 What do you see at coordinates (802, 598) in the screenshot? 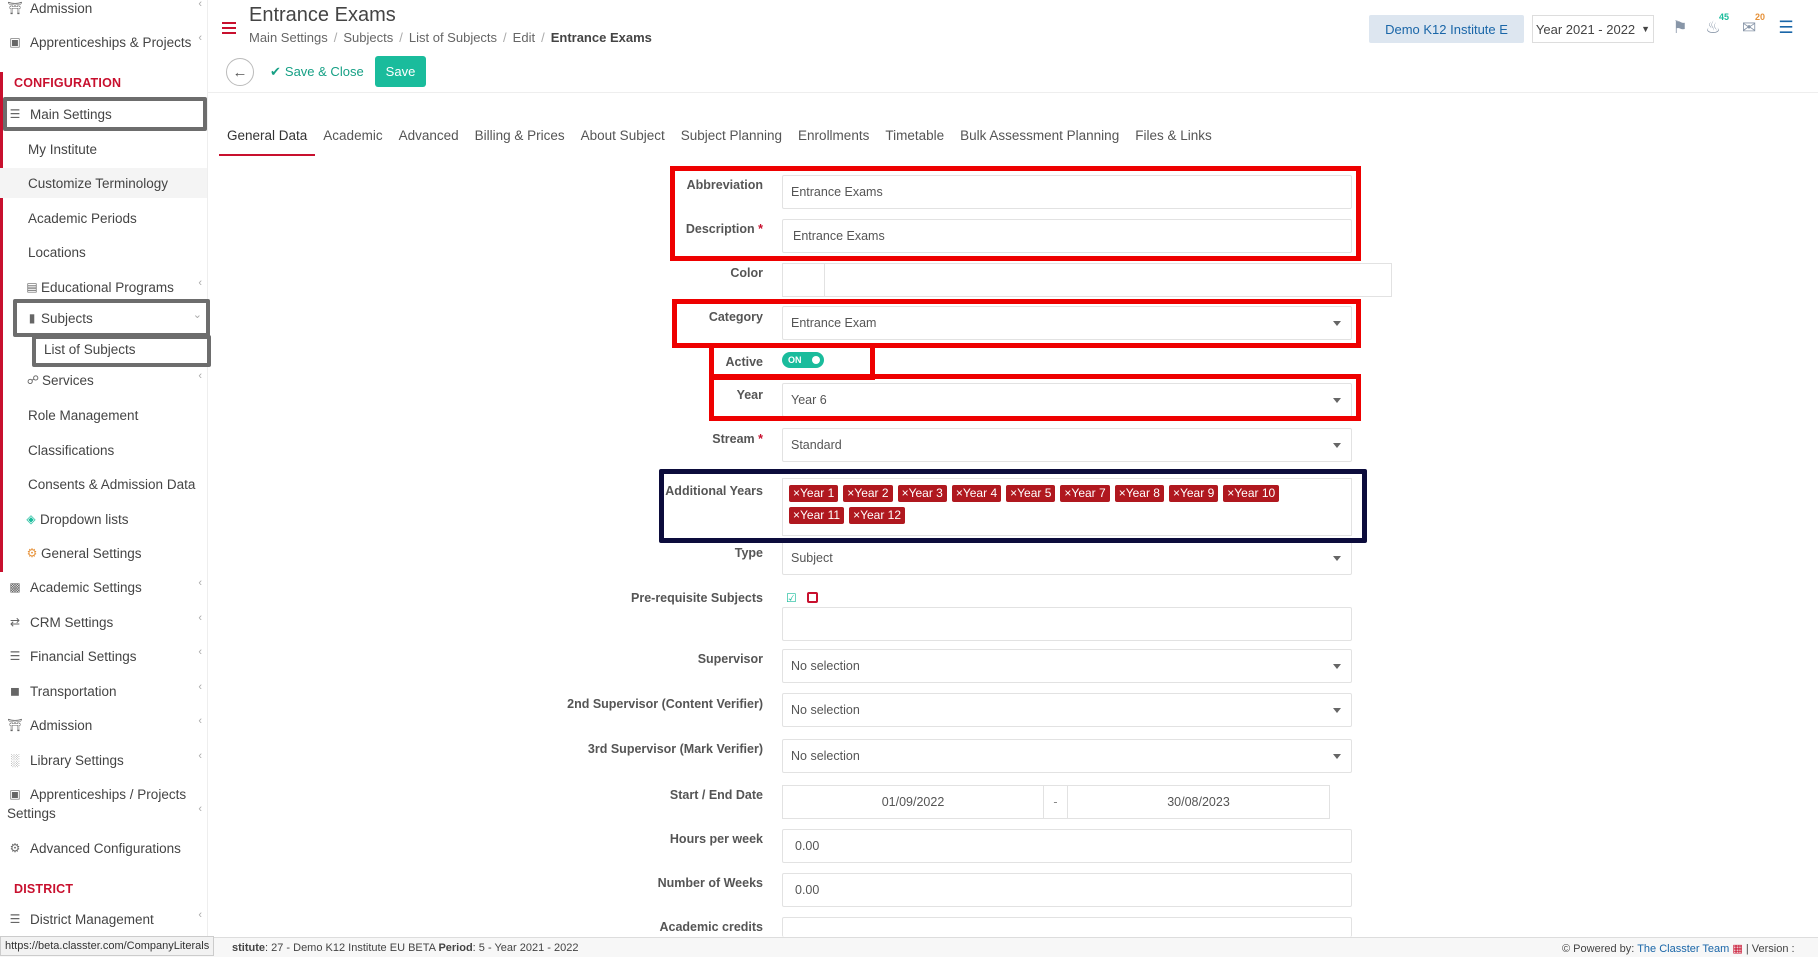
I see `prereq-controls: ☑` at bounding box center [802, 598].